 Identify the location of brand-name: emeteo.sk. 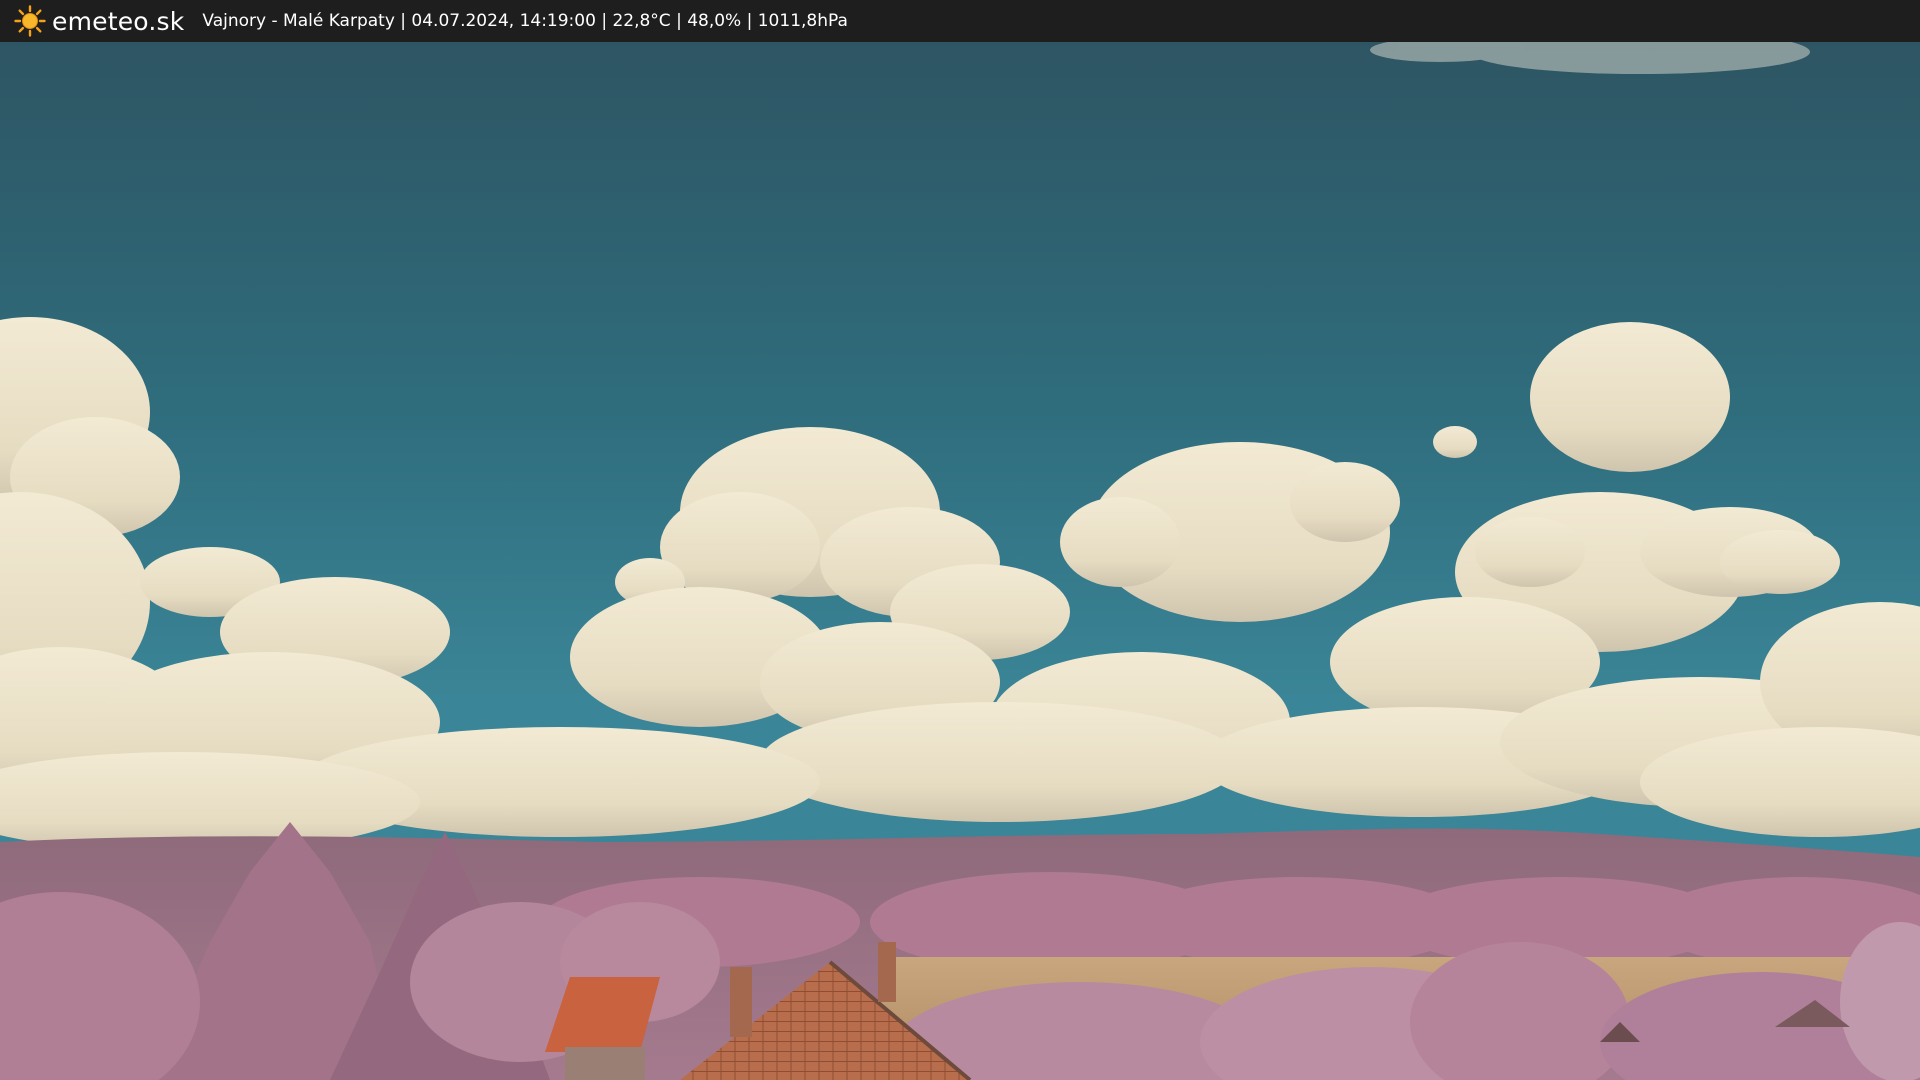
(118, 21).